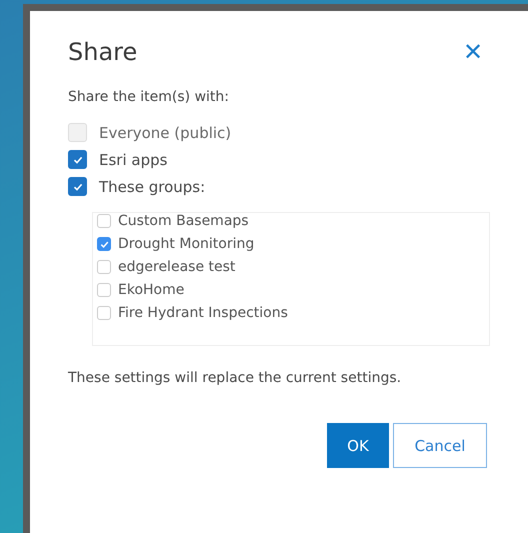 This screenshot has width=528, height=533. Describe the element at coordinates (440, 445) in the screenshot. I see `cancel-button: Cancel` at that location.